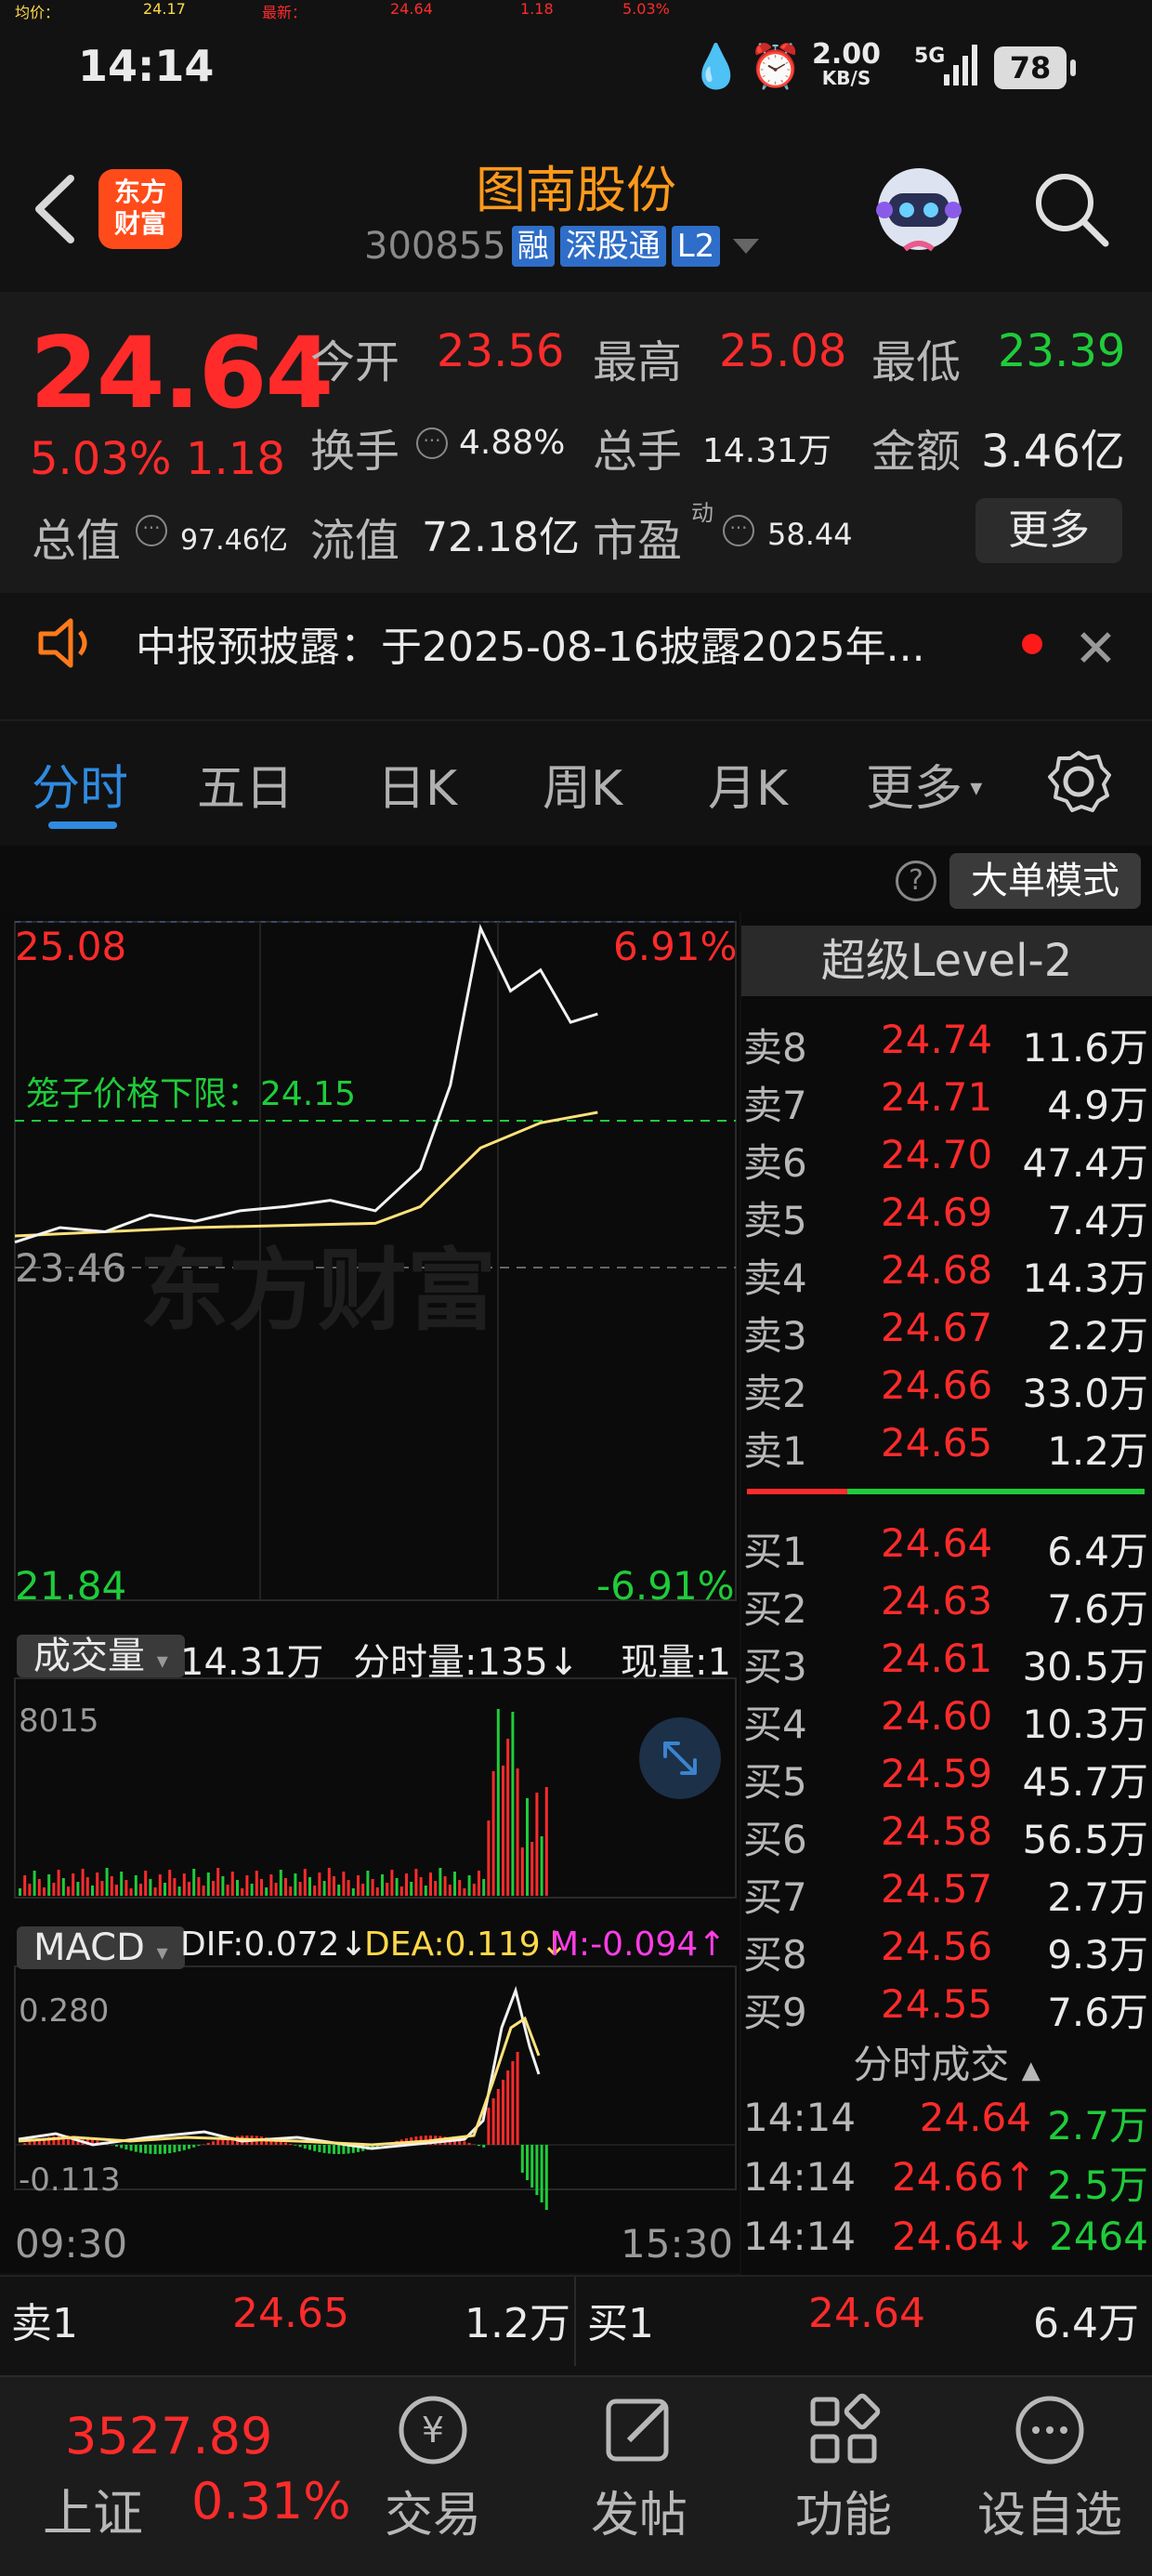 This screenshot has height=2576, width=1152. Describe the element at coordinates (582, 784) in the screenshot. I see `tab-weekly-k: 周K` at that location.